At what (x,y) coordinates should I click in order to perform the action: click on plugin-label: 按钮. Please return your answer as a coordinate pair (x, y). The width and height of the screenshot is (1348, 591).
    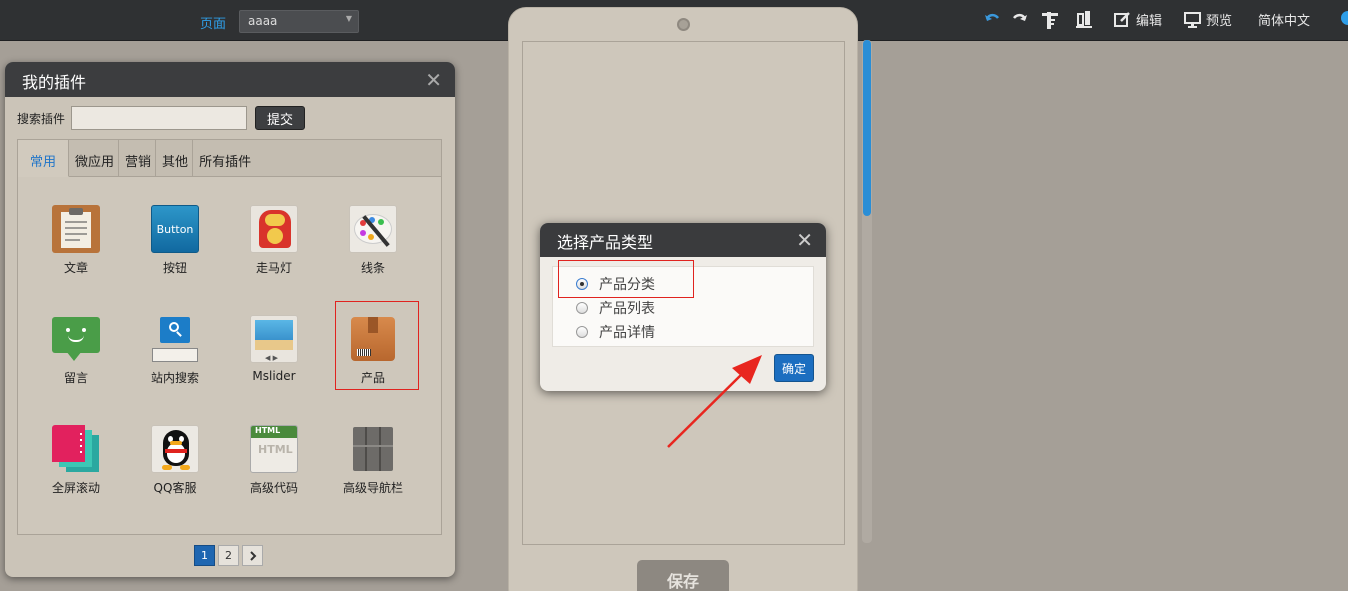
    Looking at the image, I should click on (174, 268).